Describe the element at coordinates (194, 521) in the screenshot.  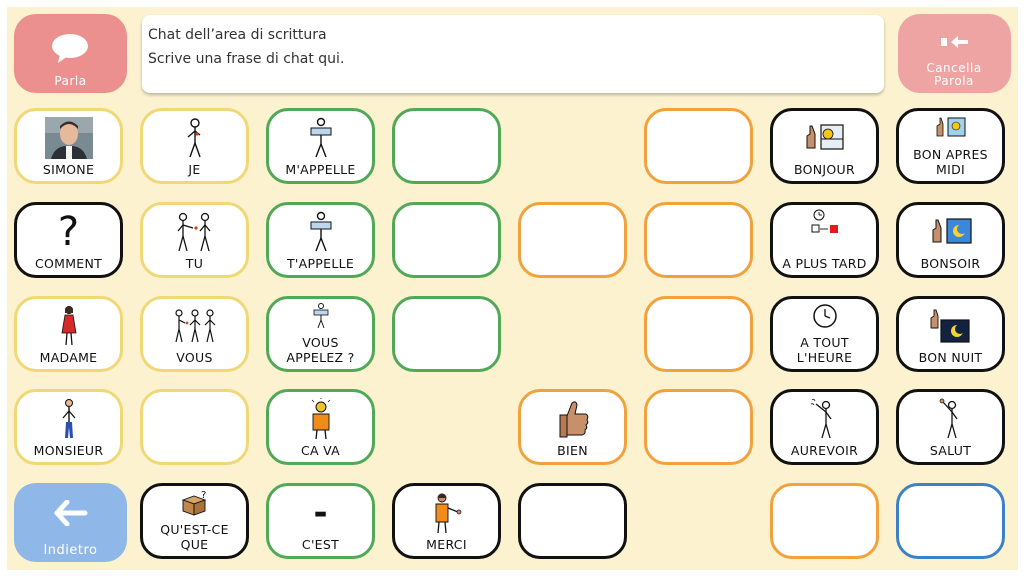
I see `tile-quest-ce-que: ? QU'EST-CE QUE` at that location.